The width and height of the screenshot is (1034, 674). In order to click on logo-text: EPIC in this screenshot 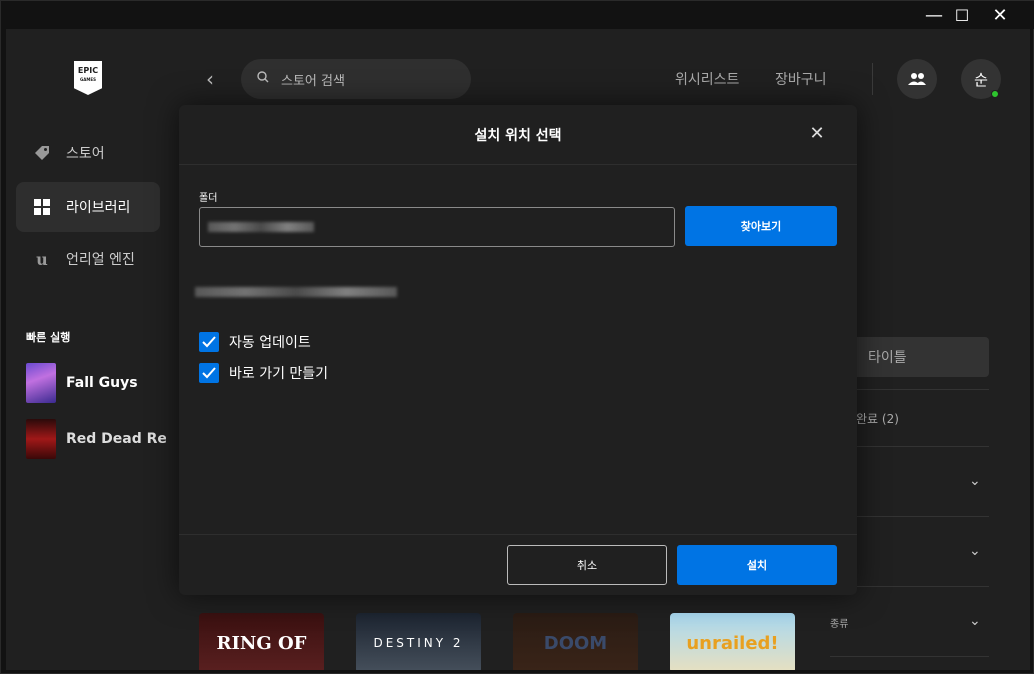, I will do `click(88, 70)`.